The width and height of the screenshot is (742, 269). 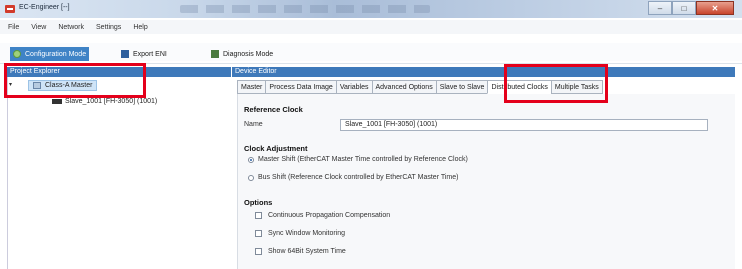 I want to click on configuration-mode-button: Configuration Mode, so click(x=50, y=54).